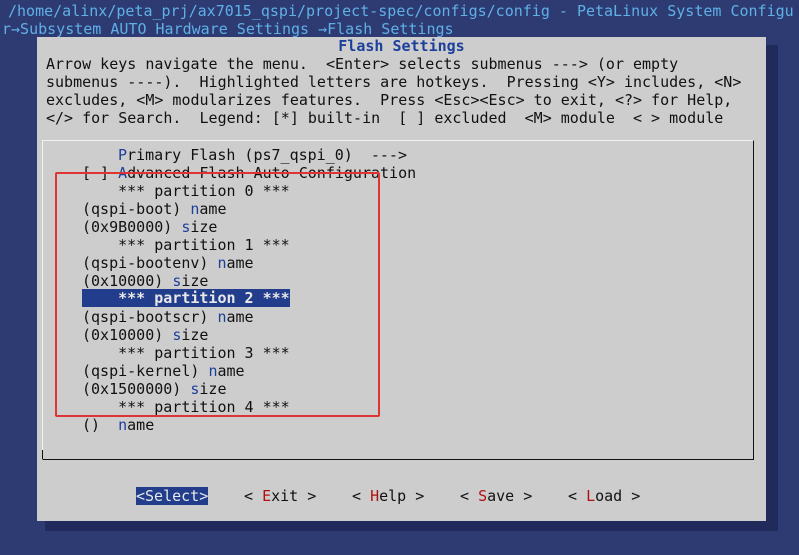 This screenshot has width=799, height=555. Describe the element at coordinates (163, 371) in the screenshot. I see `menu-item-partition-3-name: (qspi-kernel) name` at that location.